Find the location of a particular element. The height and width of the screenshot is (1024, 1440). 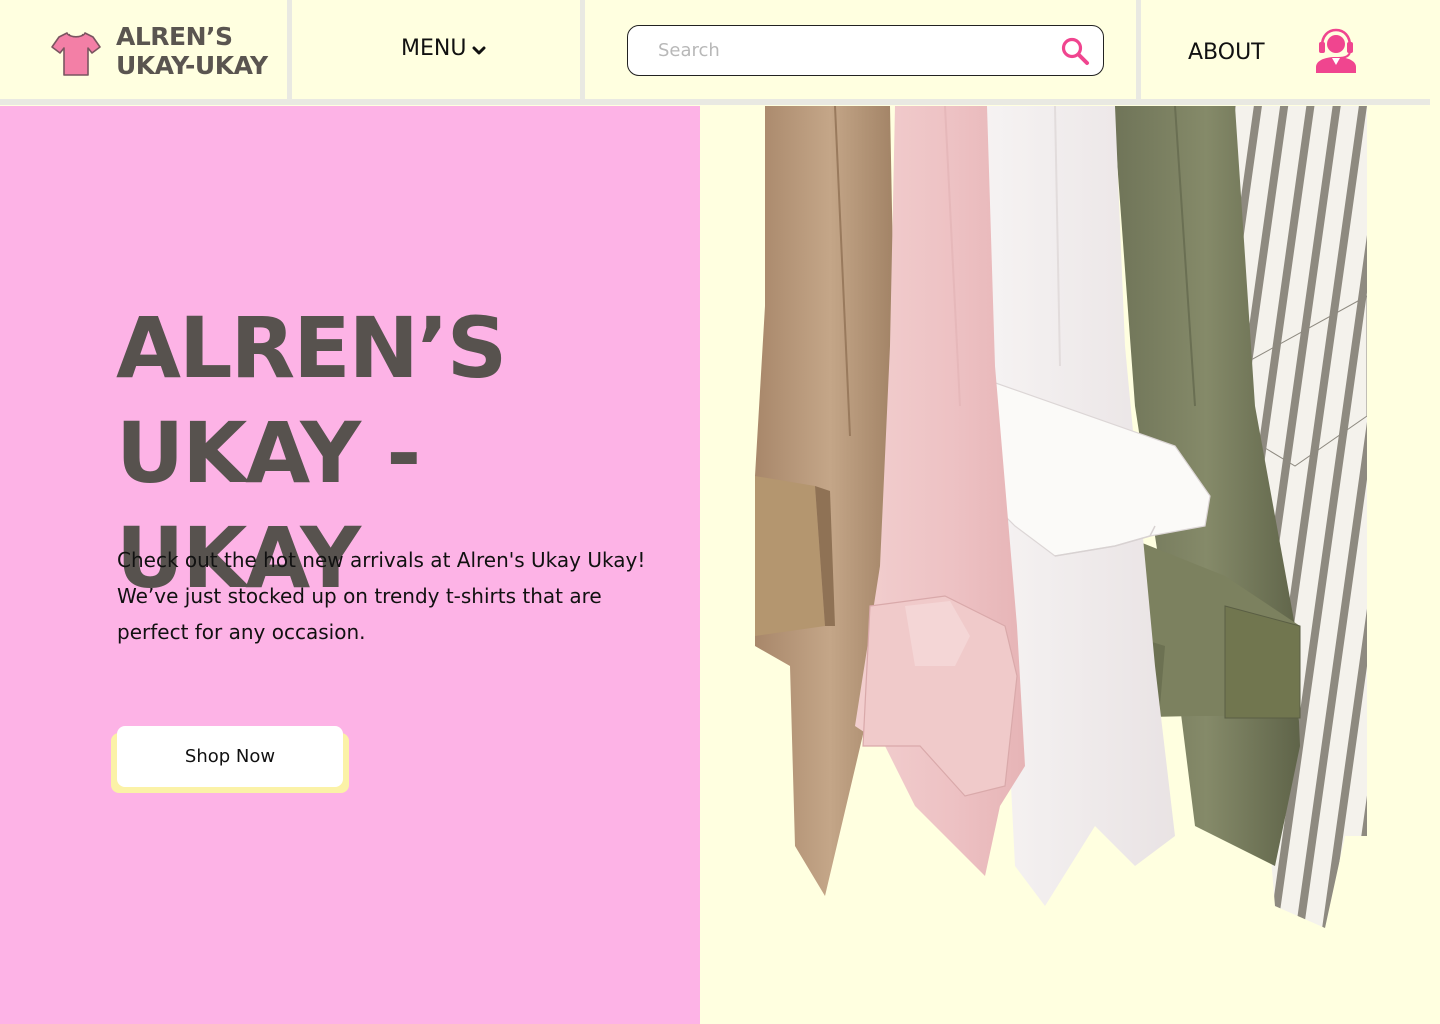

menu-dropdown: MENU is located at coordinates (443, 48).